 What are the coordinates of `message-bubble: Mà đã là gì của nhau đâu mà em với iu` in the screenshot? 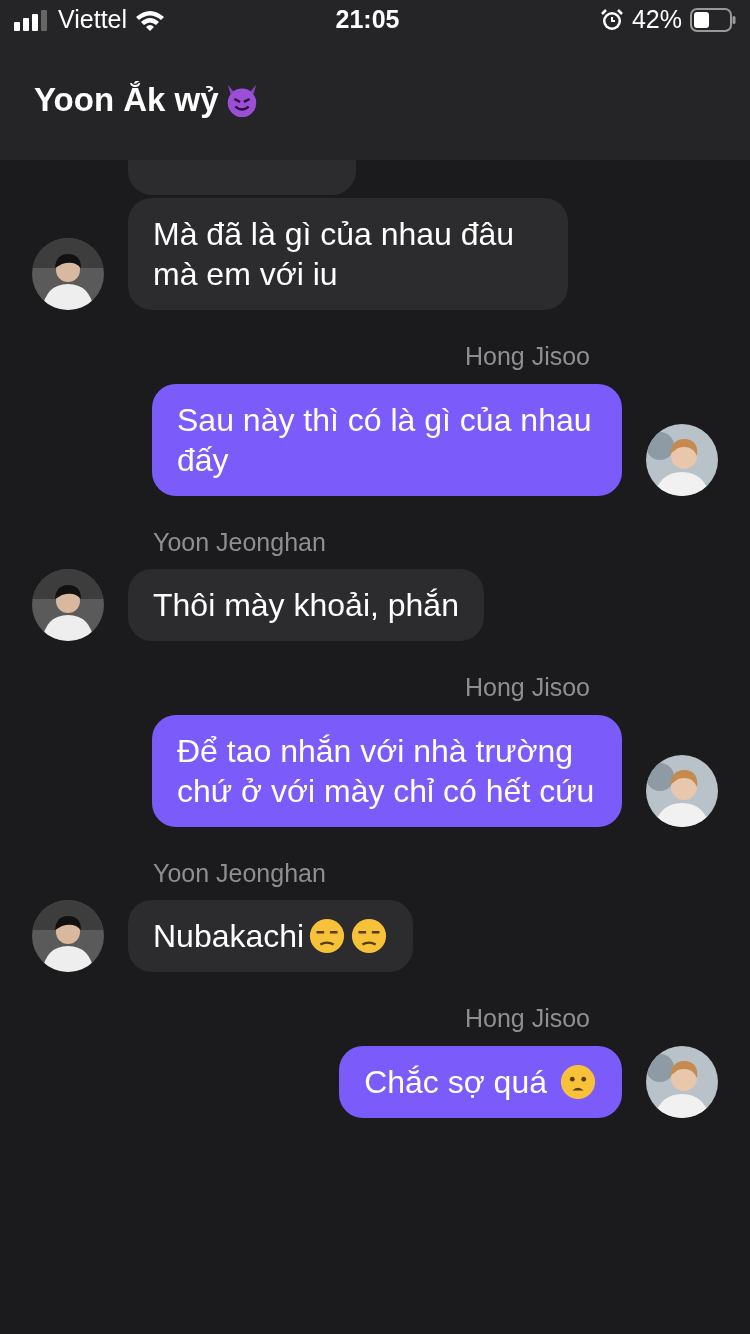 It's located at (348, 254).